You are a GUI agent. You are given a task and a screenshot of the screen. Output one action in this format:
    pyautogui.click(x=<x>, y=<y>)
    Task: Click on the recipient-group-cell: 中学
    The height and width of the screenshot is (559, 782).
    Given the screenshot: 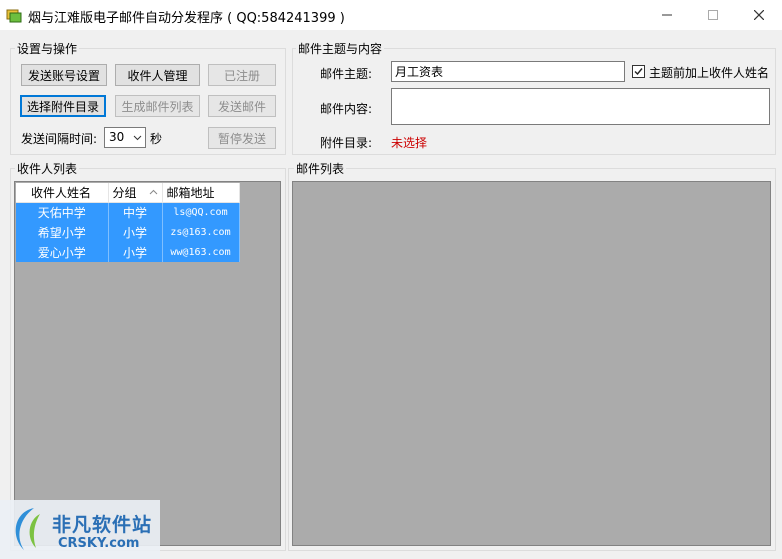 What is the action you would take?
    pyautogui.click(x=135, y=212)
    